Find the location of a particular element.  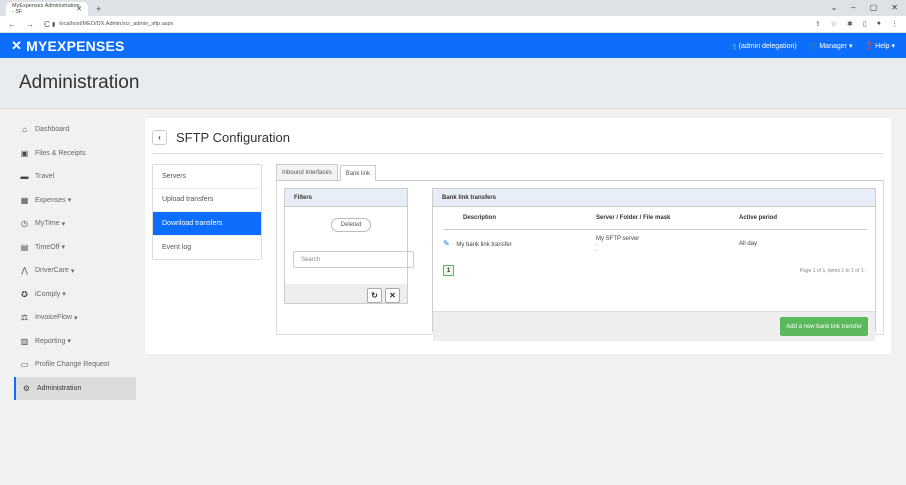

add-bank-link-transfer-button: Add a new bank link transfer is located at coordinates (824, 326).